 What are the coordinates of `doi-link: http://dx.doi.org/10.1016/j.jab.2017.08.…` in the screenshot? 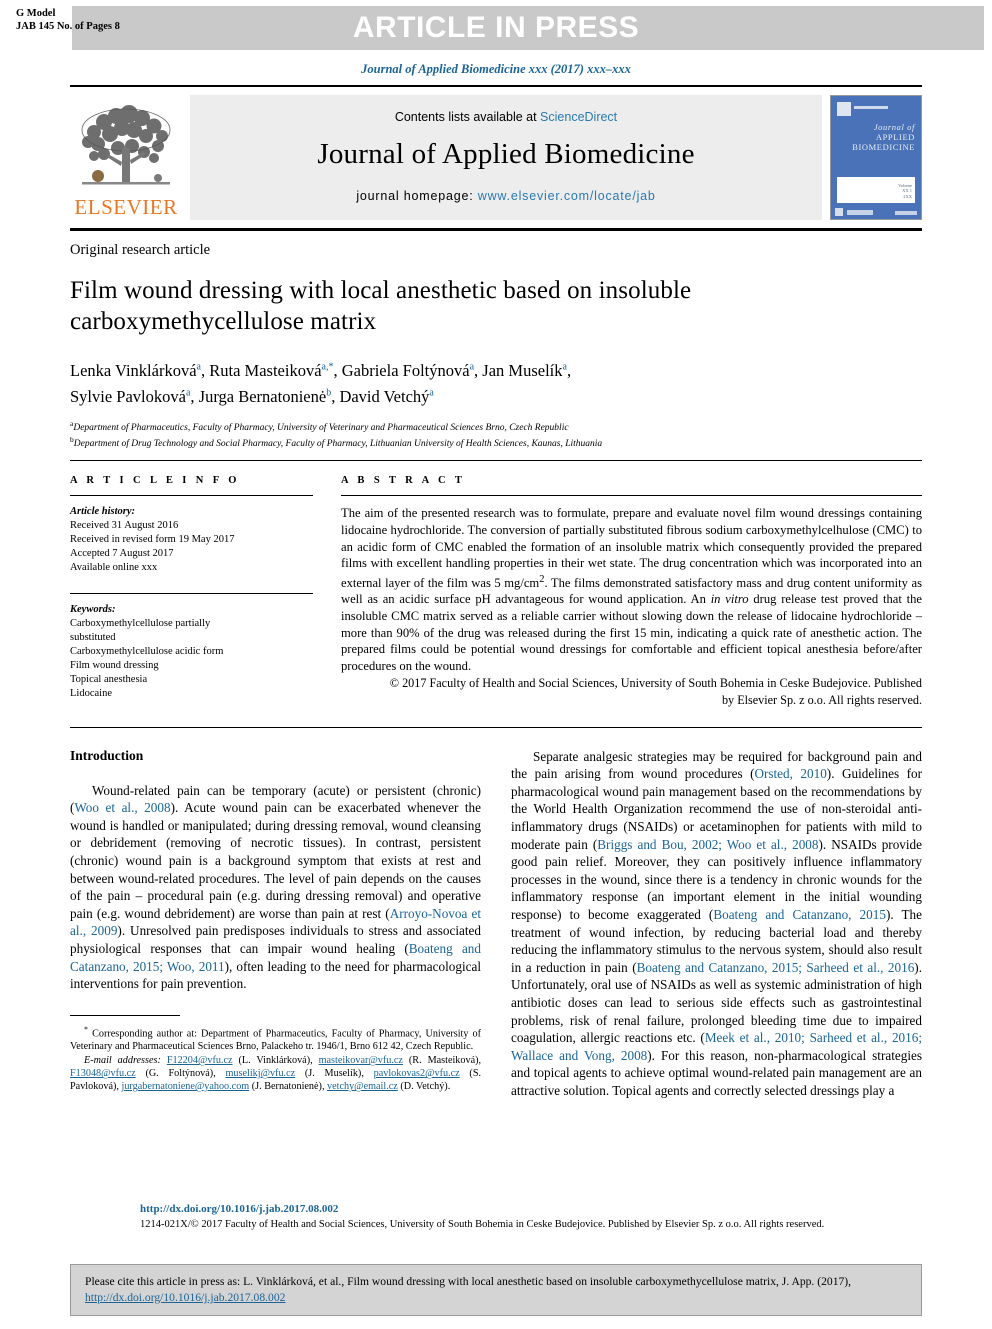 It's located at (496, 1209).